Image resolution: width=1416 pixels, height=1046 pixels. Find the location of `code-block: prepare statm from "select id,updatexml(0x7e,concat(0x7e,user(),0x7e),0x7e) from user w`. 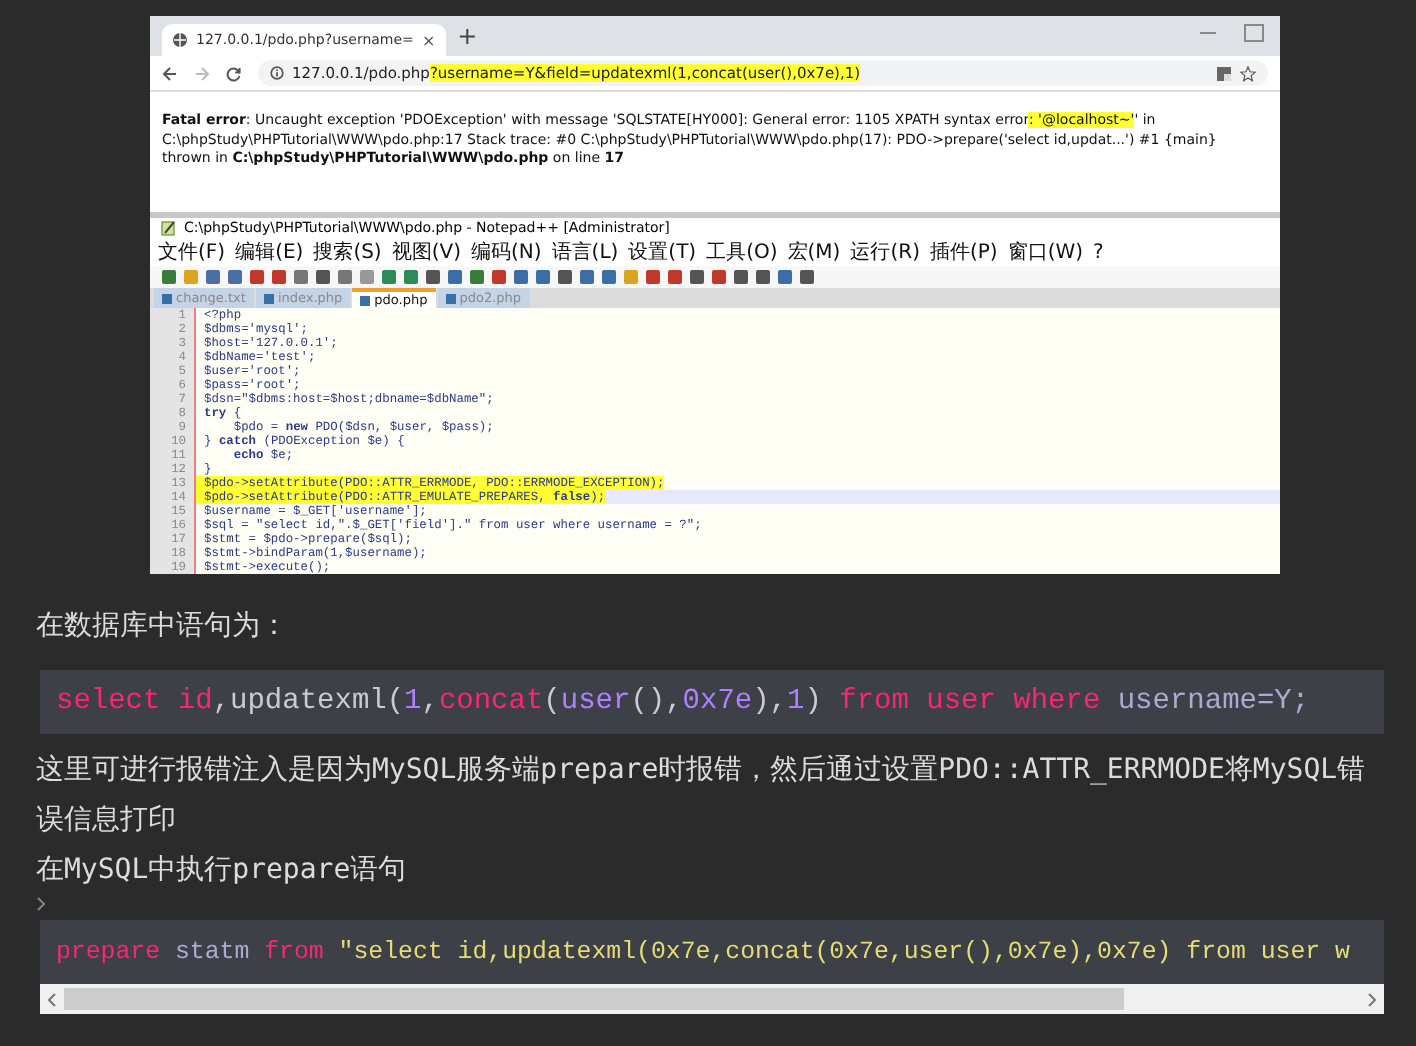

code-block: prepare statm from "select id,updatexml(0x7e,concat(0x7e,user(),0x7e),0x7e) from user w is located at coordinates (712, 952).